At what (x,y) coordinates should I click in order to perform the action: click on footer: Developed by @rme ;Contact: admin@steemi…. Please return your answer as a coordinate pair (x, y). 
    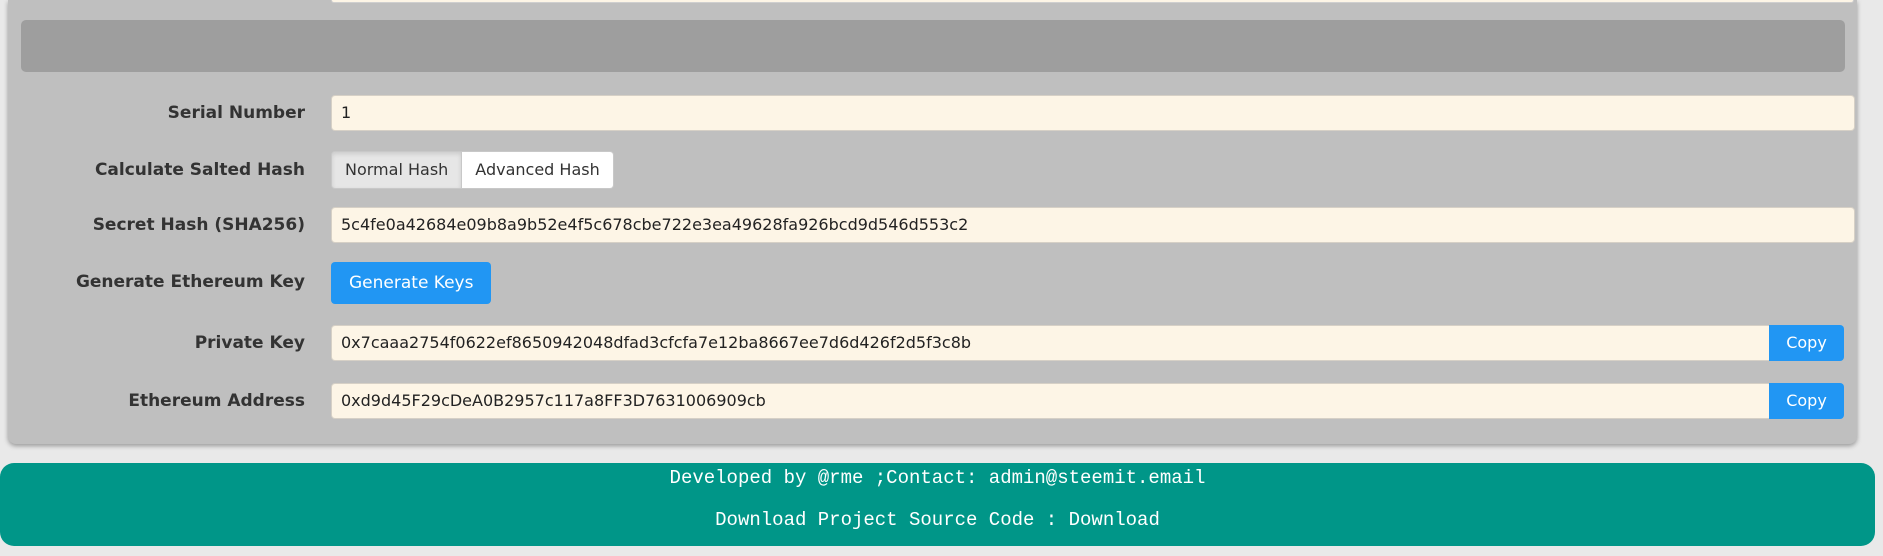
    Looking at the image, I should click on (937, 504).